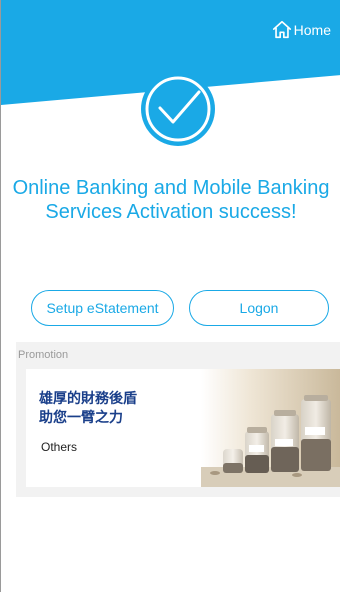 This screenshot has width=340, height=592. Describe the element at coordinates (81, 417) in the screenshot. I see `promotion-headline-line2: 助您一臂之力` at that location.